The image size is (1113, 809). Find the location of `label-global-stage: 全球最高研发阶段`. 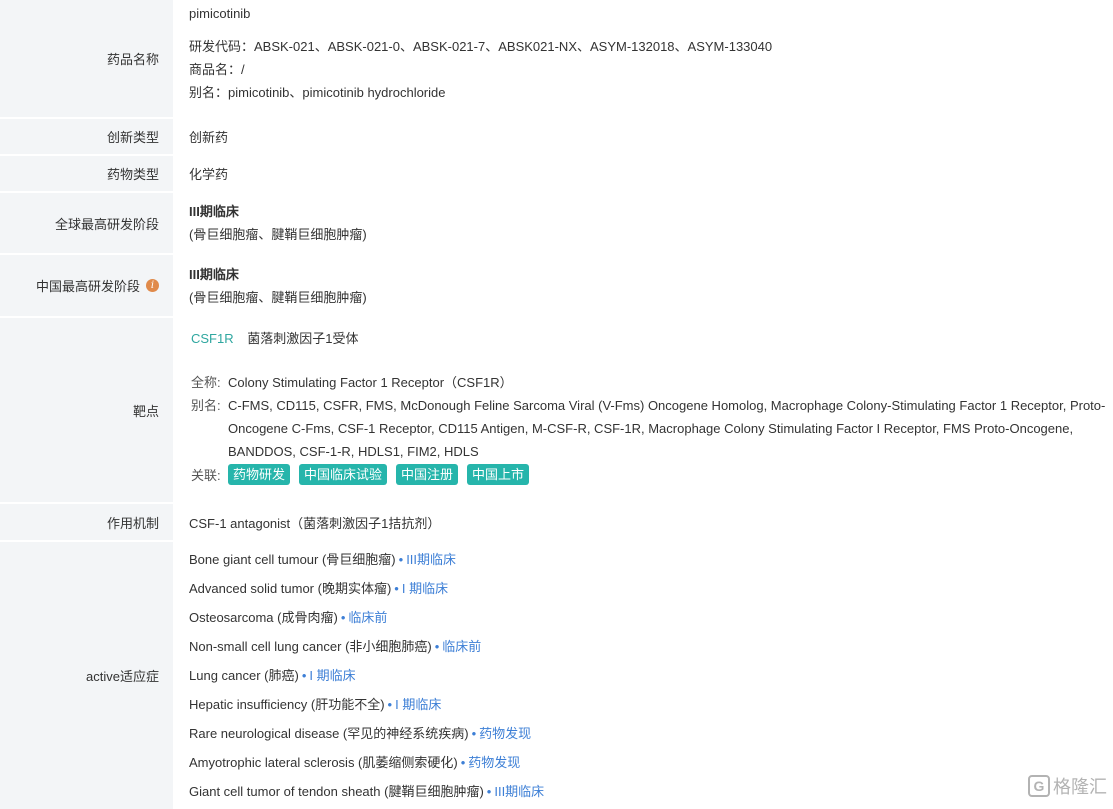

label-global-stage: 全球最高研发阶段 is located at coordinates (86, 223).